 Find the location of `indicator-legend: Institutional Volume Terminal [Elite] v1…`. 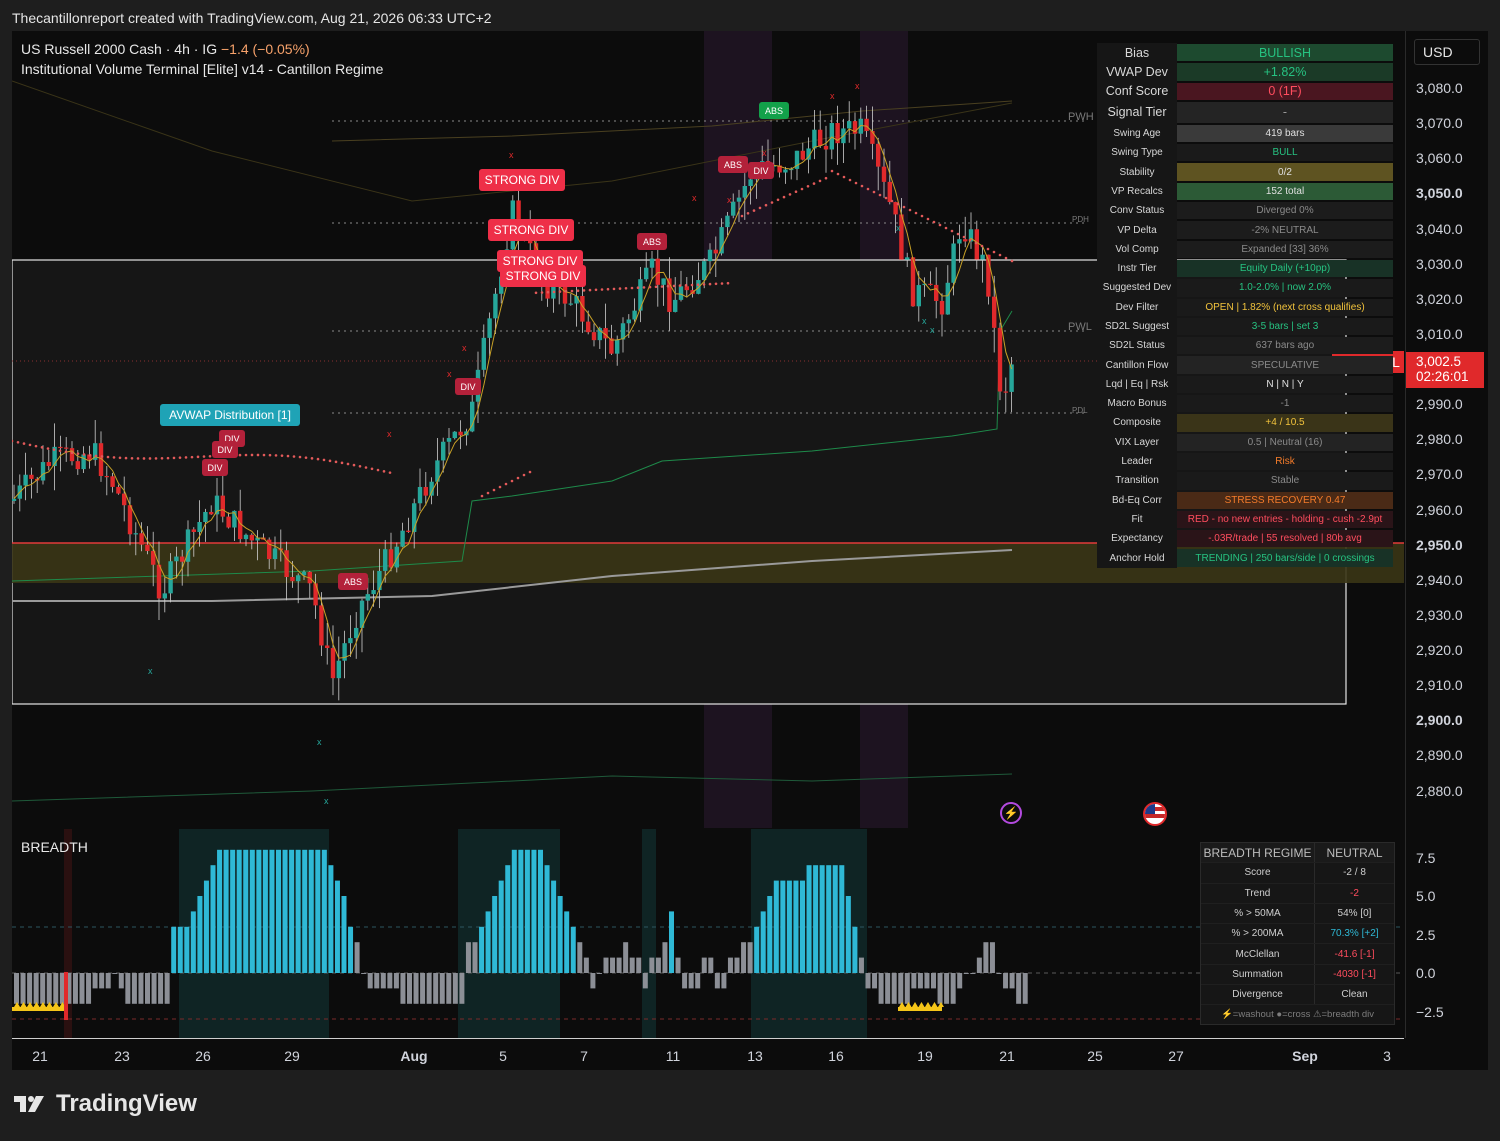

indicator-legend: Institutional Volume Terminal [Elite] v1… is located at coordinates (202, 69).